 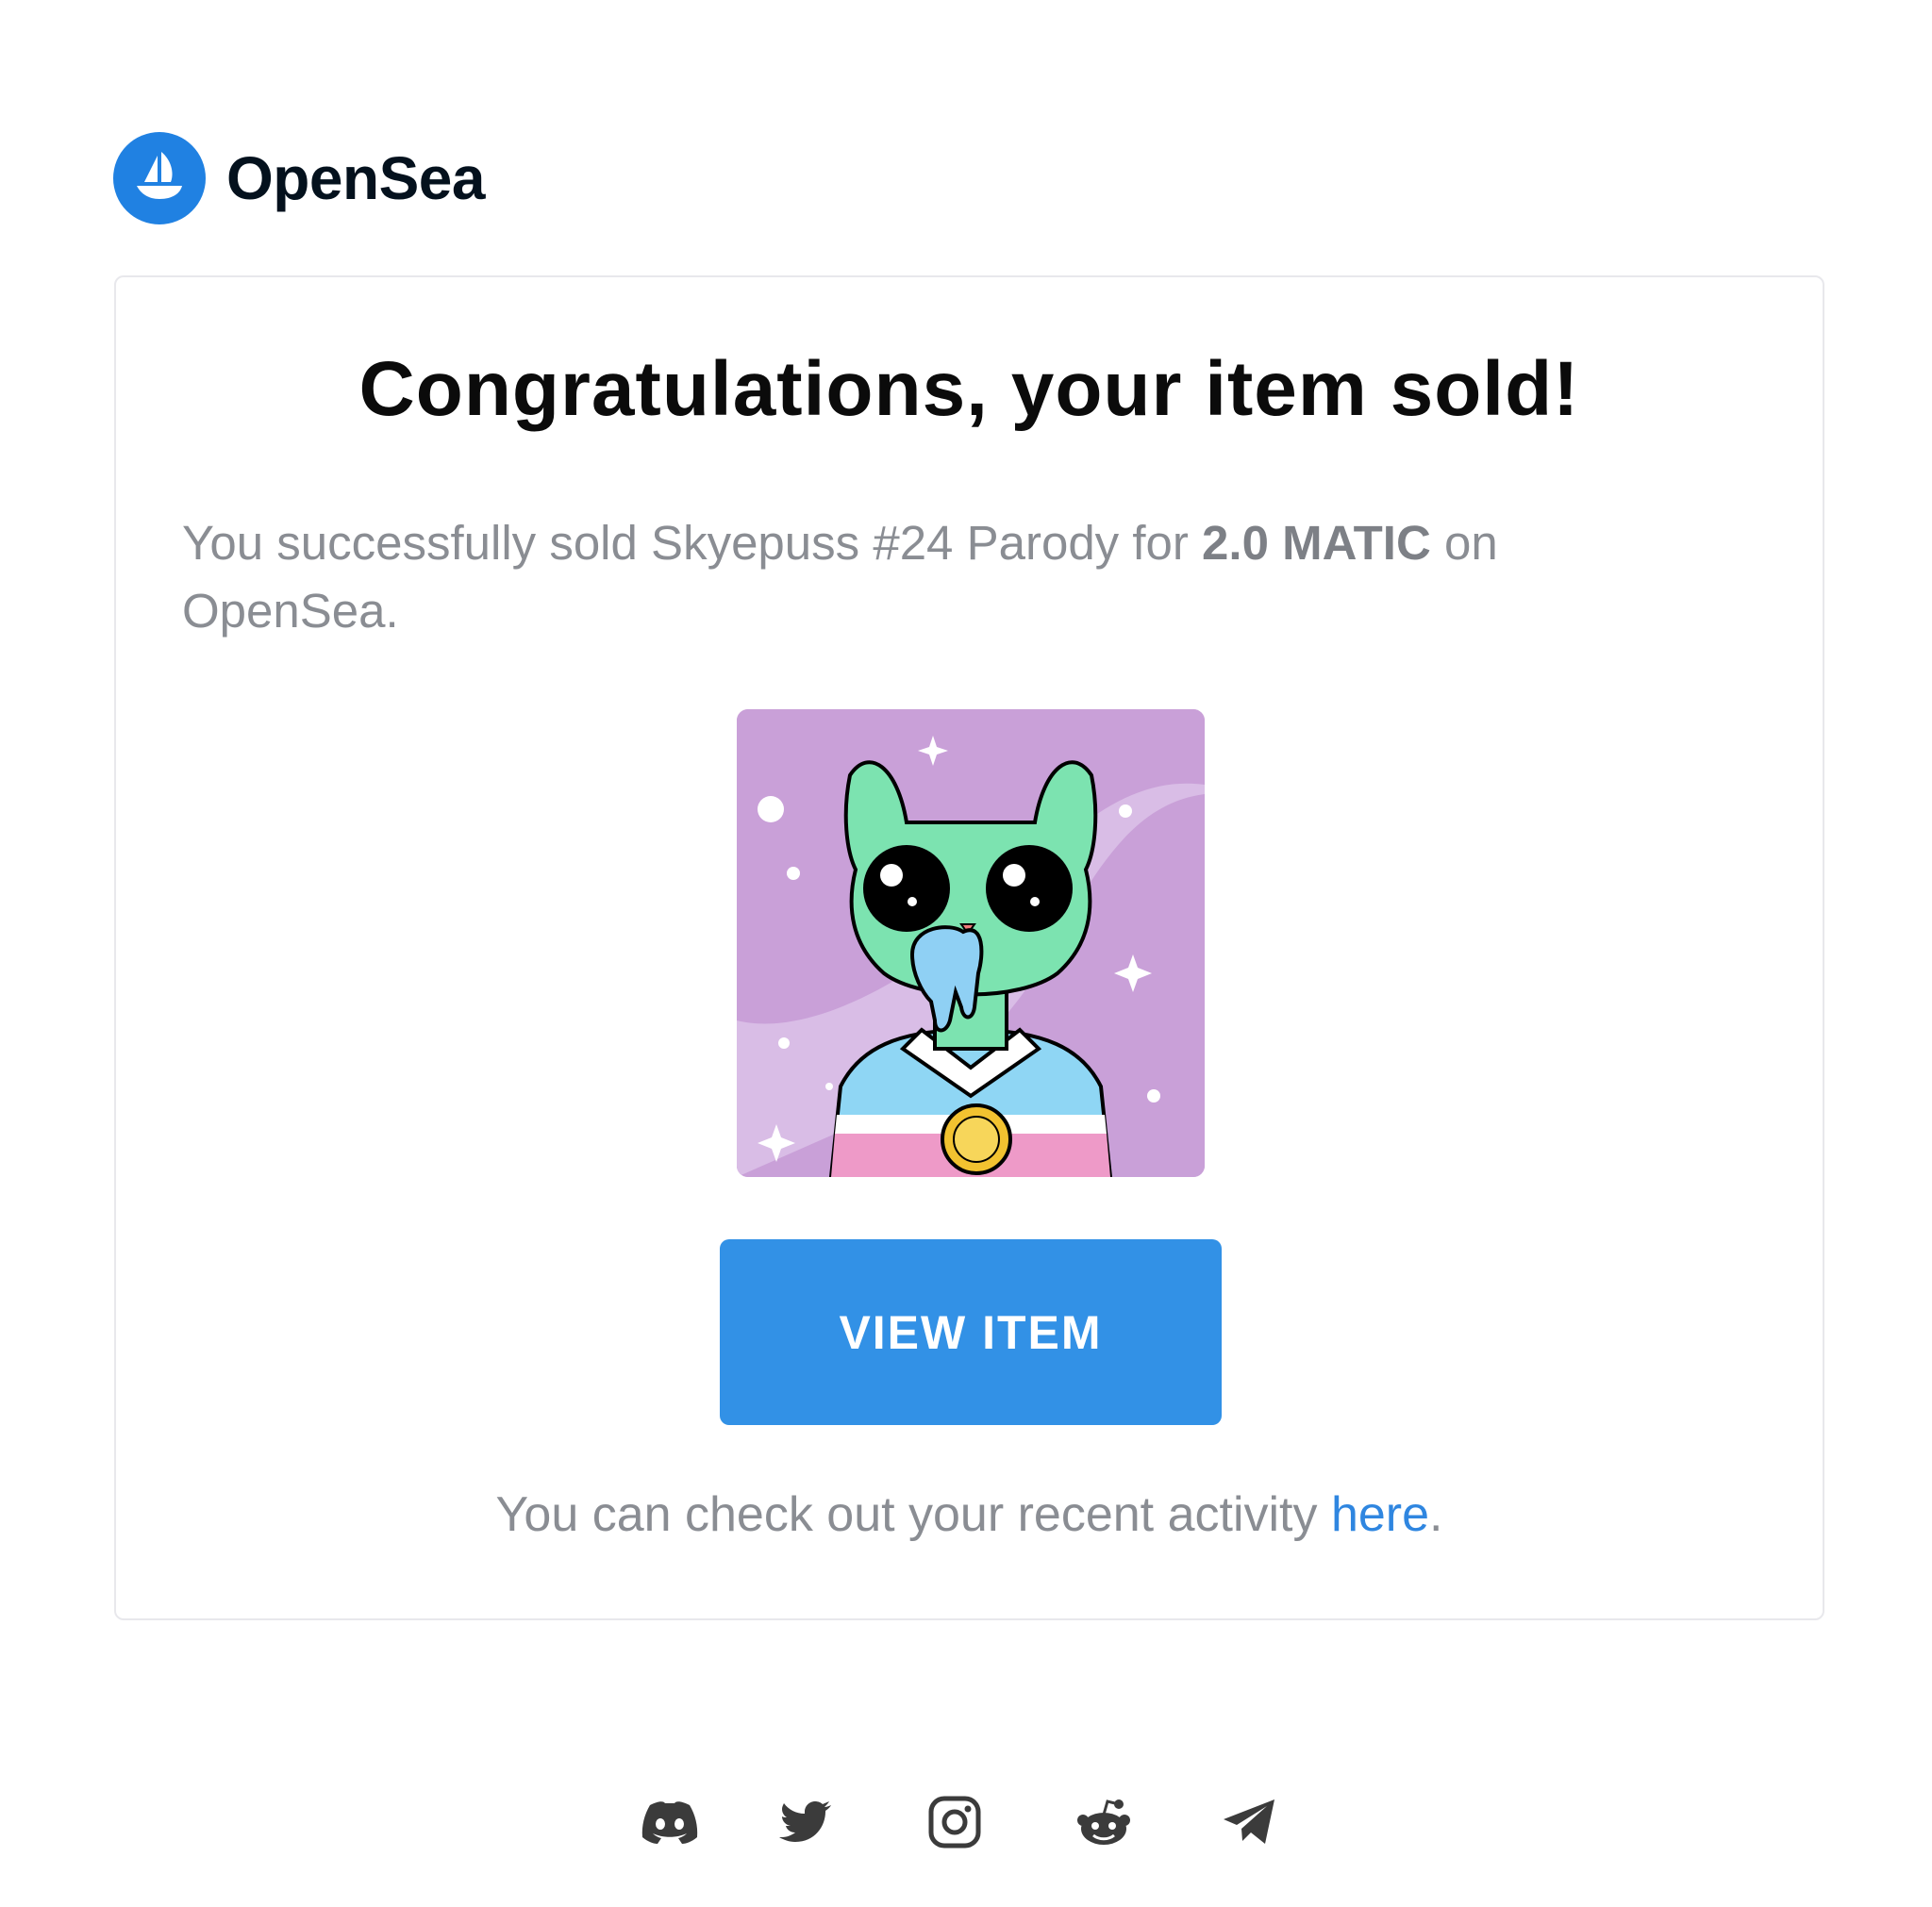 I want to click on telegram-icon, so click(x=1249, y=1822).